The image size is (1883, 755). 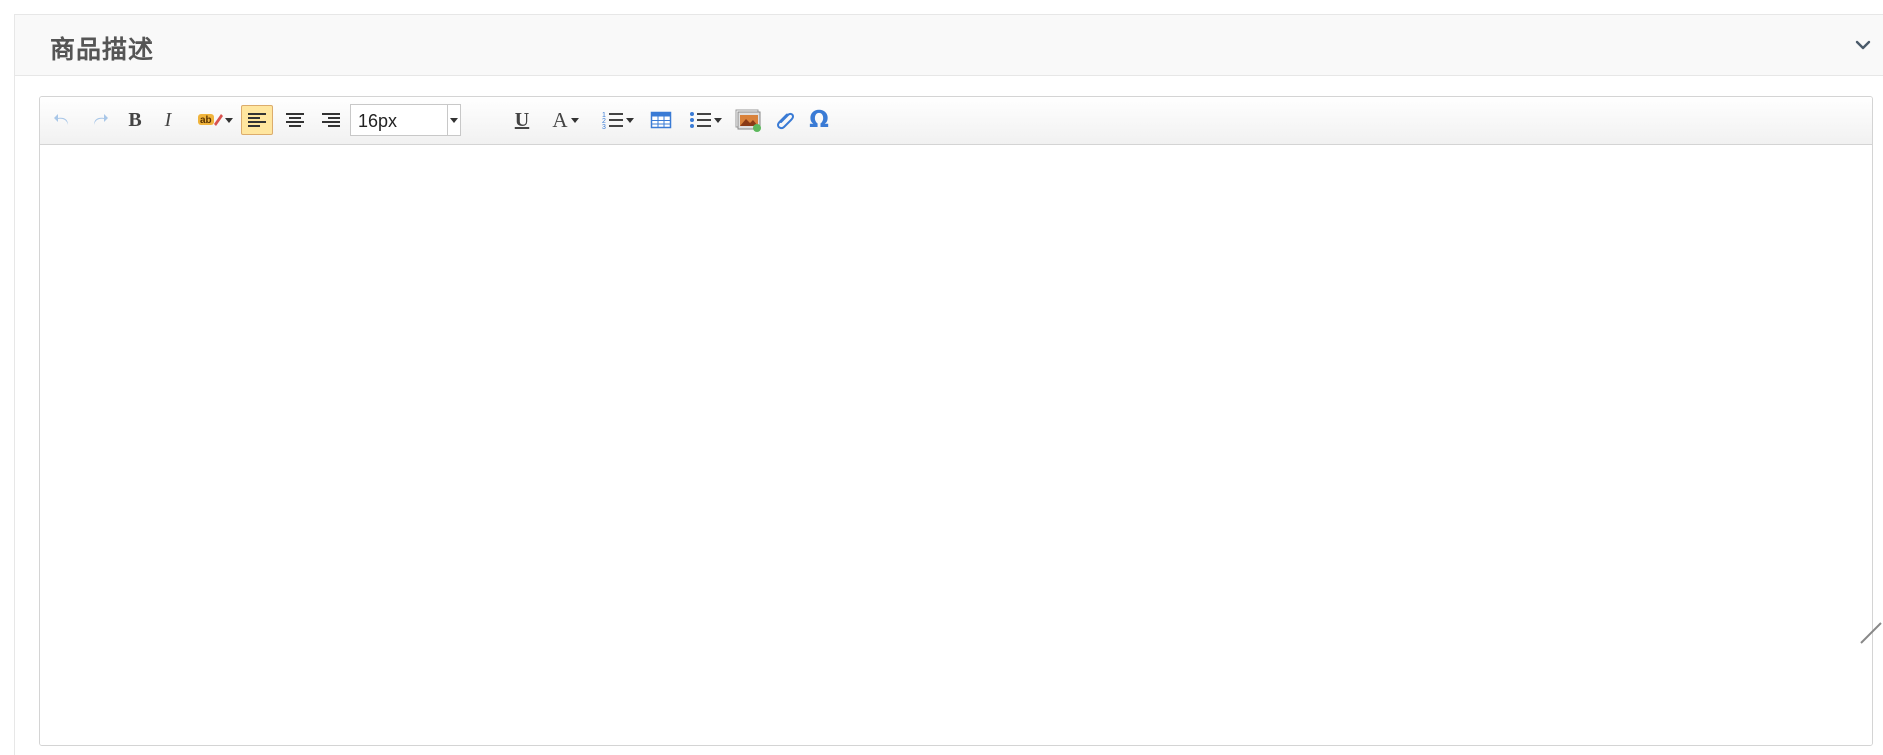 I want to click on italic-button: I, so click(x=168, y=120).